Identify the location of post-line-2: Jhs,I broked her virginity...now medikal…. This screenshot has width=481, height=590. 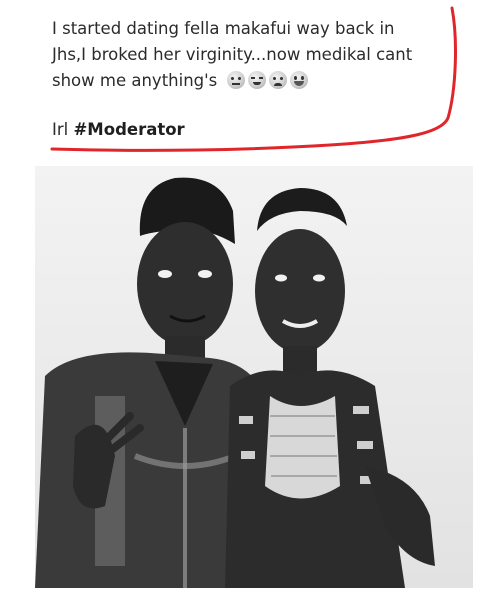
(232, 54).